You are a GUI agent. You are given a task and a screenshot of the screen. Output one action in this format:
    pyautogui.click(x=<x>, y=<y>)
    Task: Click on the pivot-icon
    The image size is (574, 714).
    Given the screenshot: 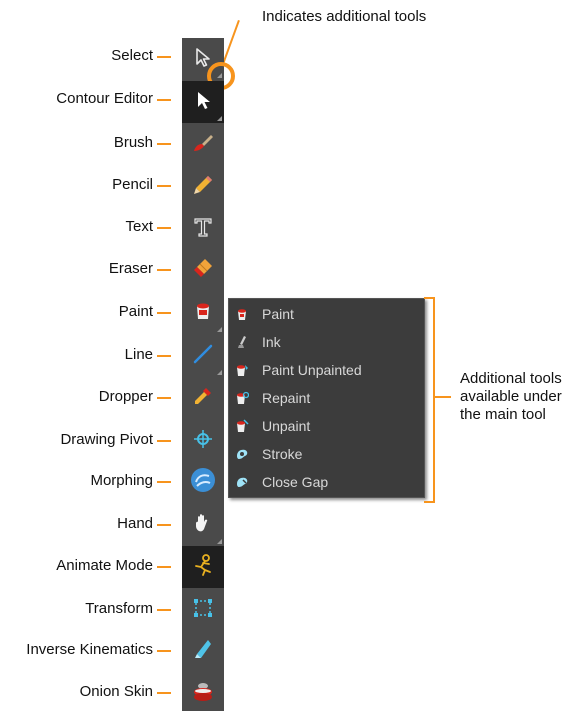 What is the action you would take?
    pyautogui.click(x=203, y=441)
    